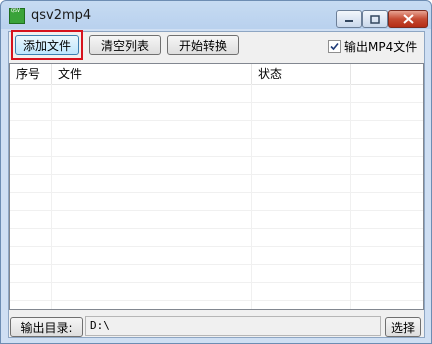  Describe the element at coordinates (46, 327) in the screenshot. I see `output-dir-button: 输出目录:` at that location.